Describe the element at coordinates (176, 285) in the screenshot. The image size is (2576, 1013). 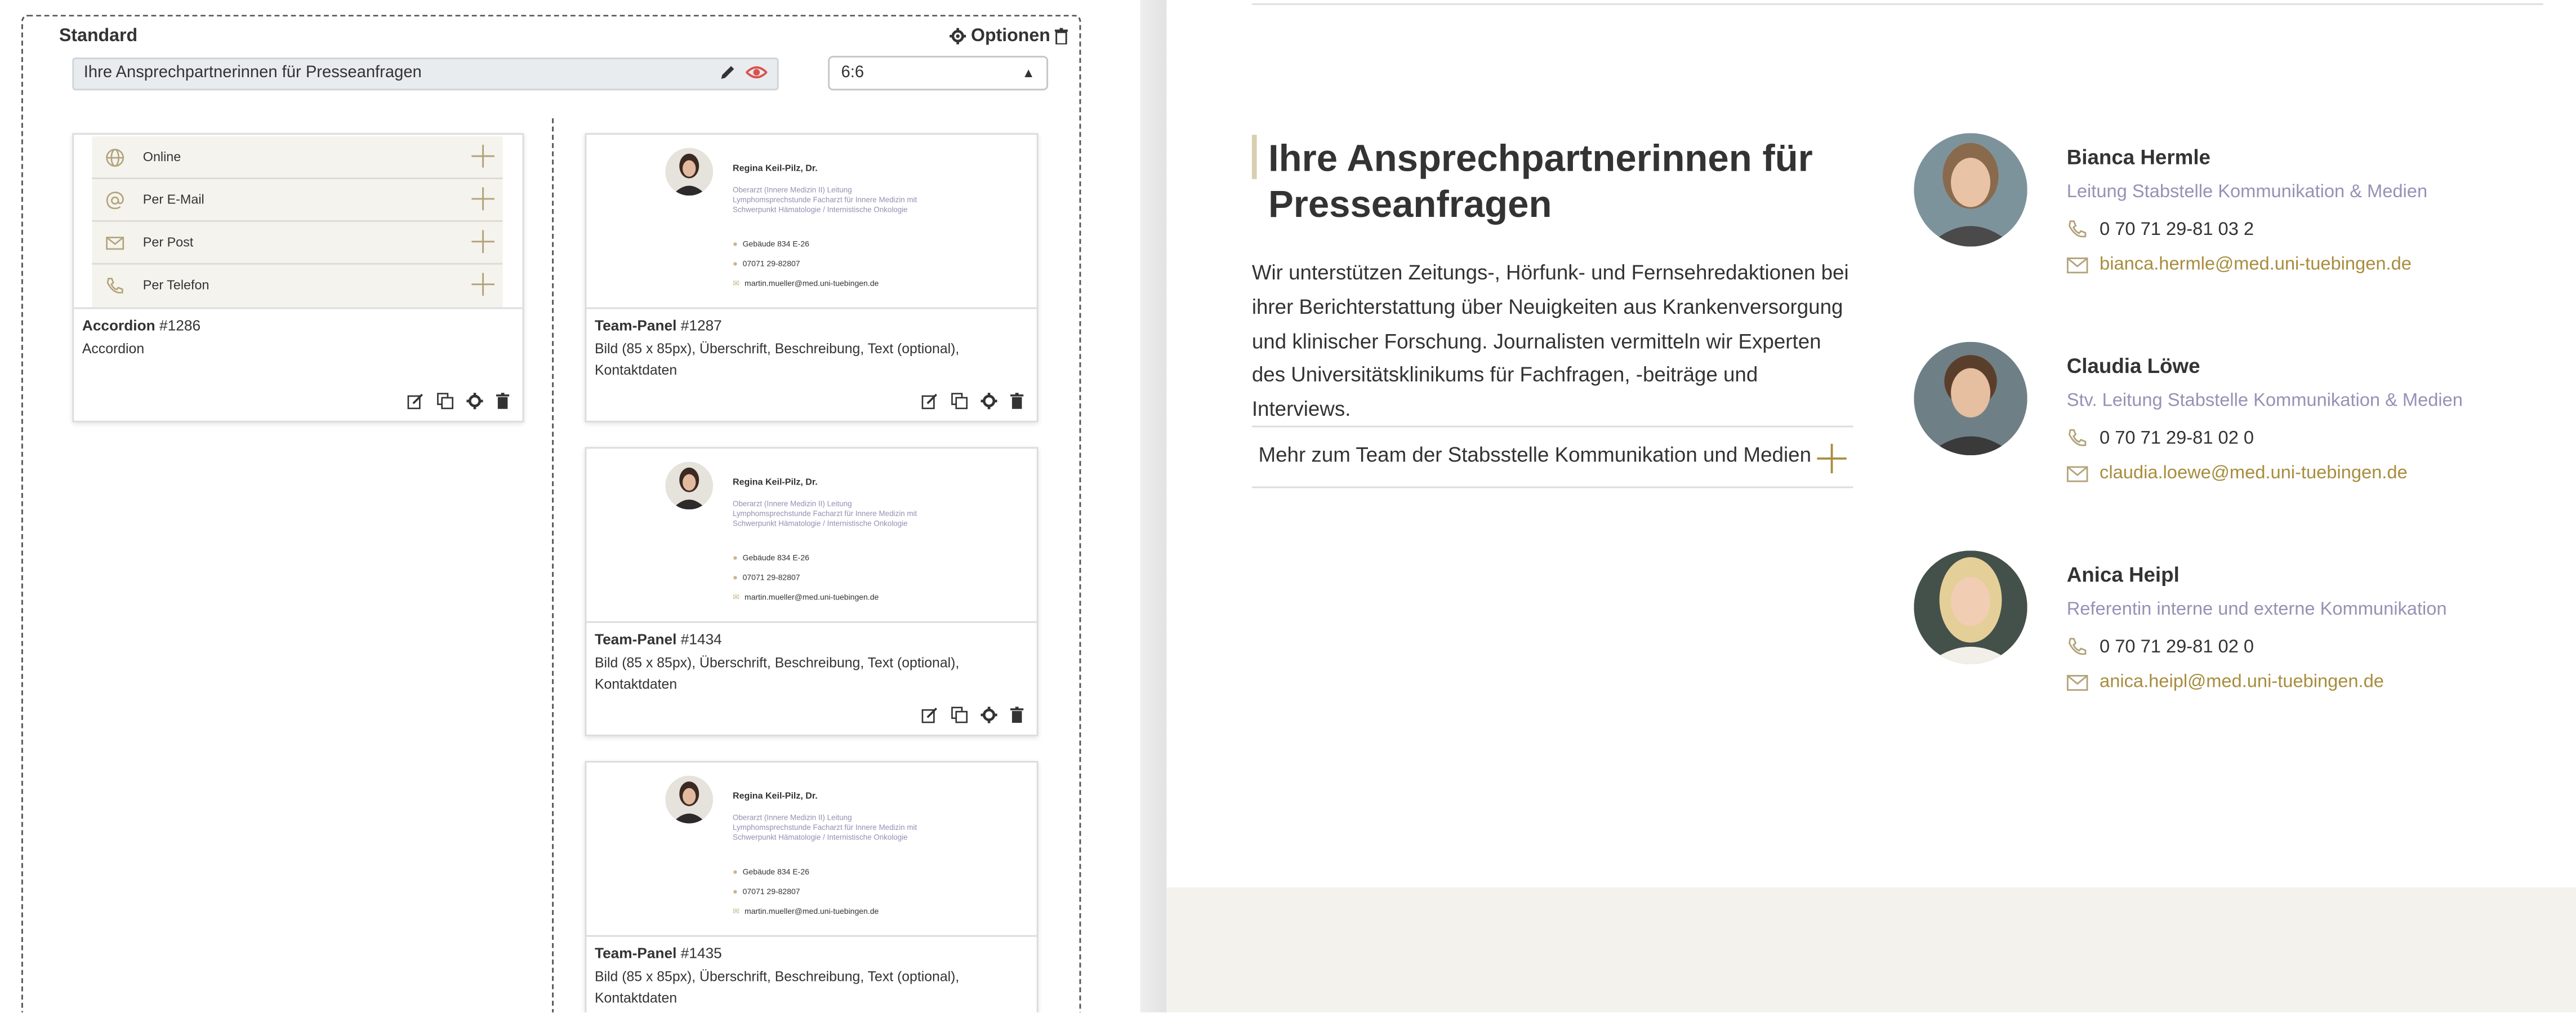
I see `accordion-row-label: Per Telefon` at that location.